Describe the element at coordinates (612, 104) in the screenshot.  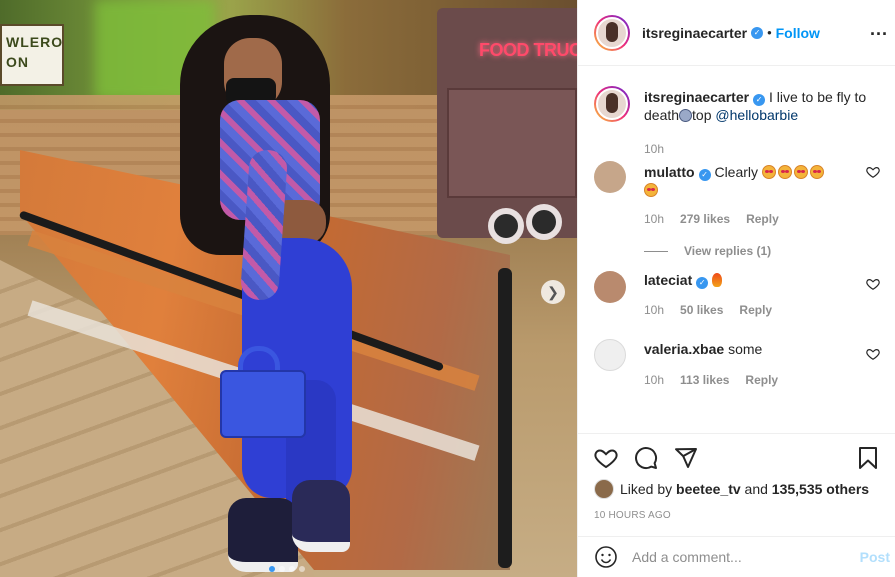
I see `caption-avatar` at that location.